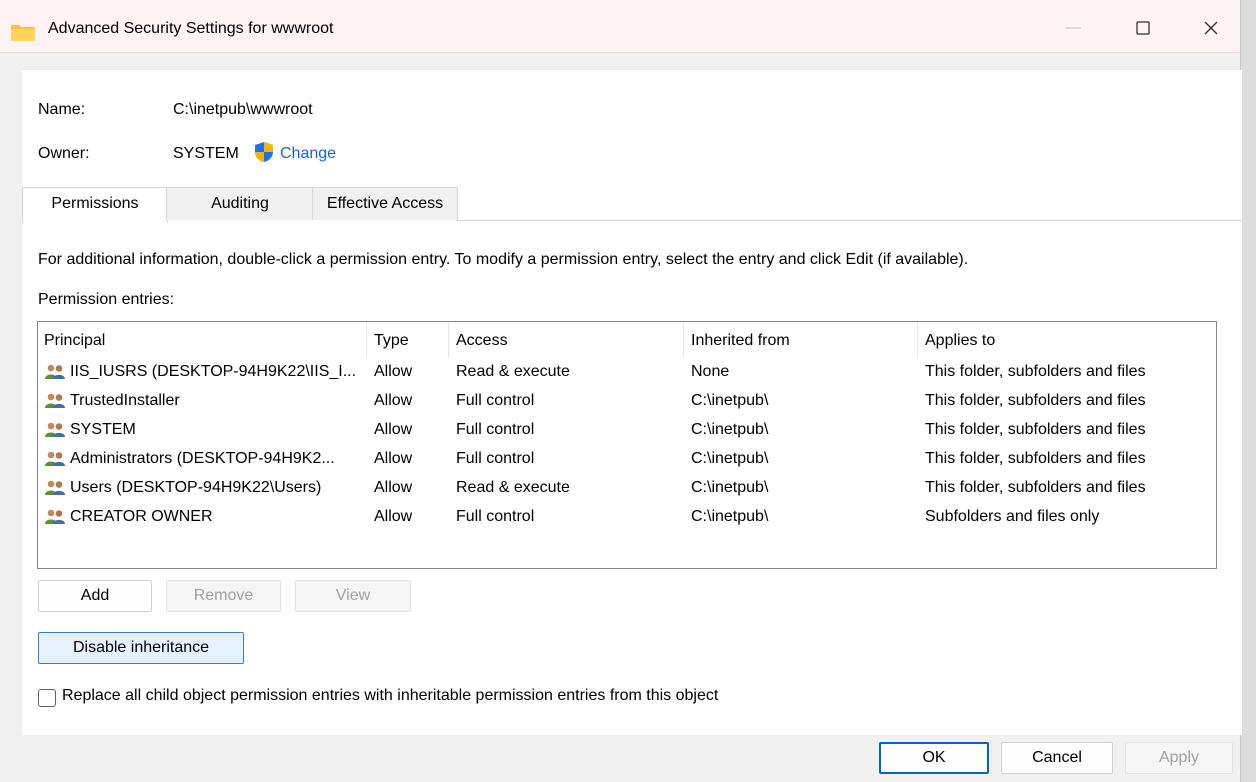  I want to click on close-button, so click(1211, 28).